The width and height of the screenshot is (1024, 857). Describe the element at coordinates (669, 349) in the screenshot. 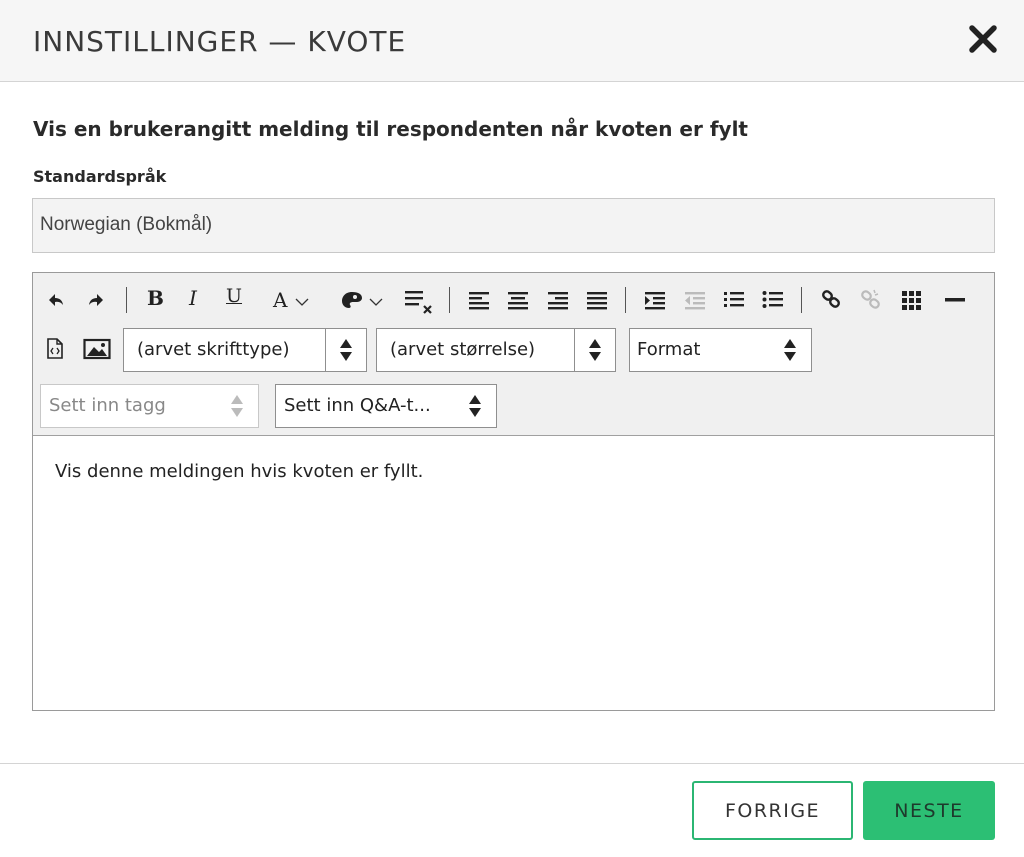

I see `format-value: Format` at that location.